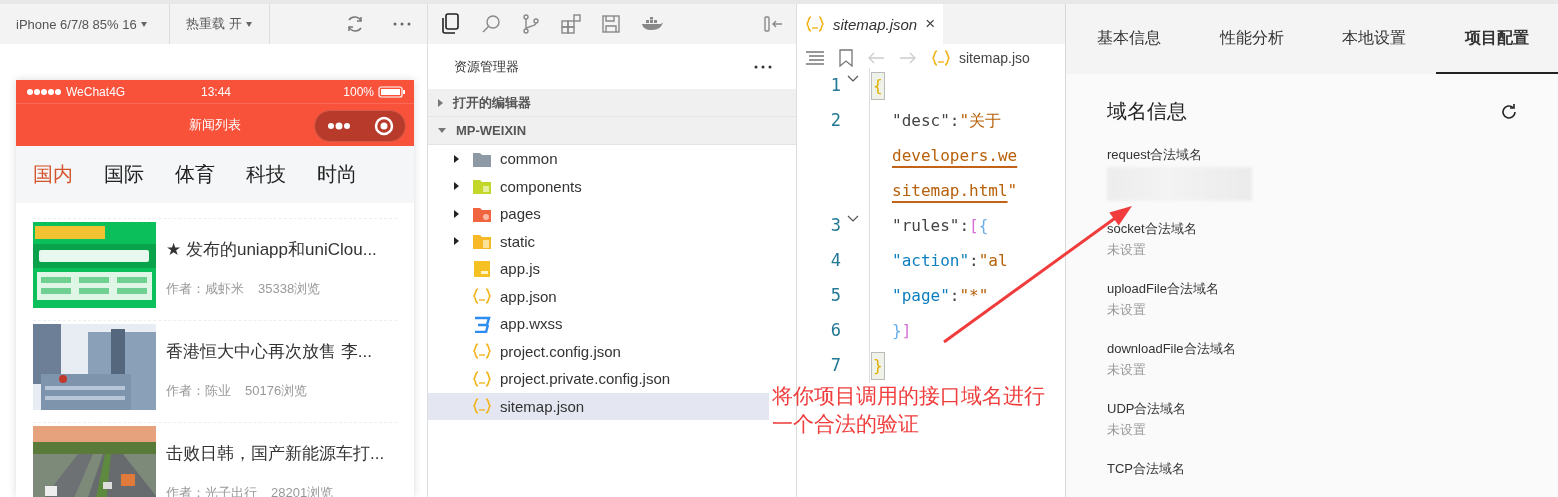  What do you see at coordinates (652, 24) in the screenshot?
I see `whale-icon` at bounding box center [652, 24].